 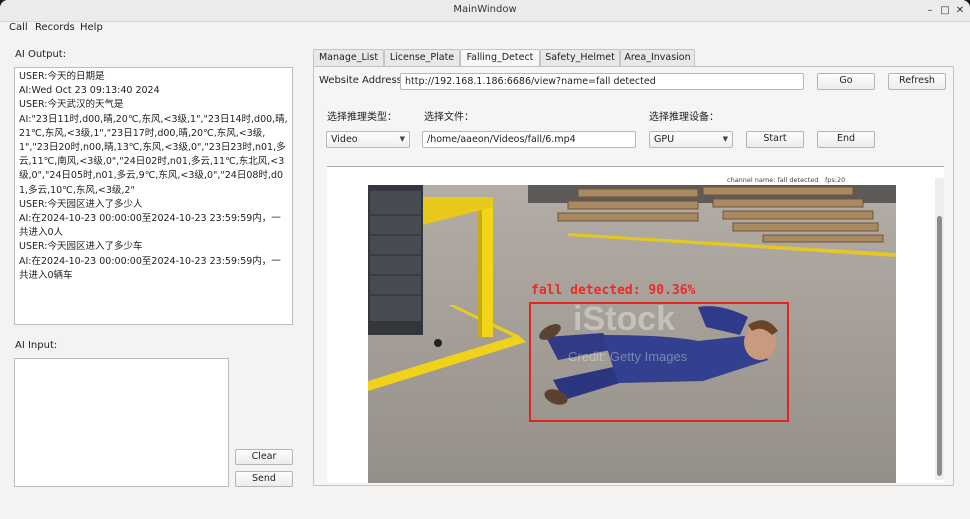 What do you see at coordinates (835, 180) in the screenshot?
I see `fps-text: fps:20` at bounding box center [835, 180].